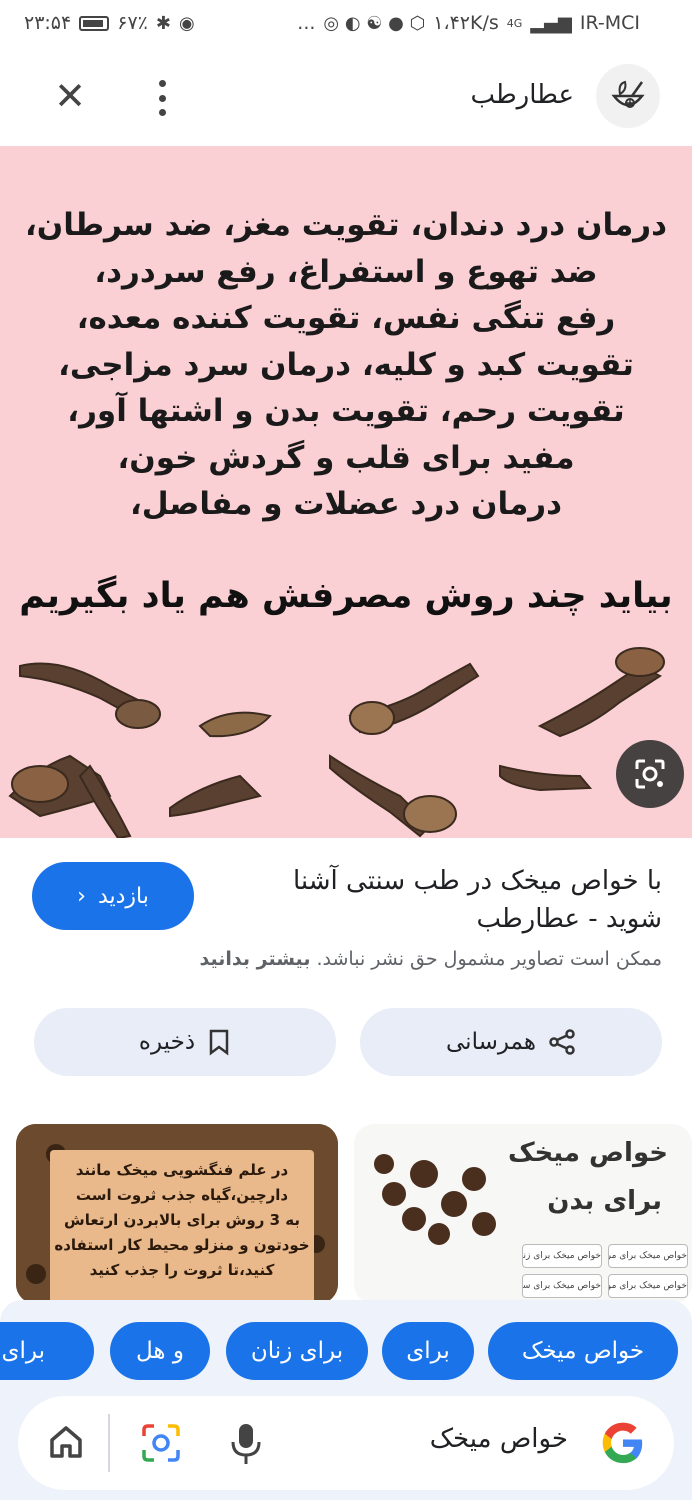  What do you see at coordinates (47, 1351) in the screenshot?
I see `chip: برای مو` at bounding box center [47, 1351].